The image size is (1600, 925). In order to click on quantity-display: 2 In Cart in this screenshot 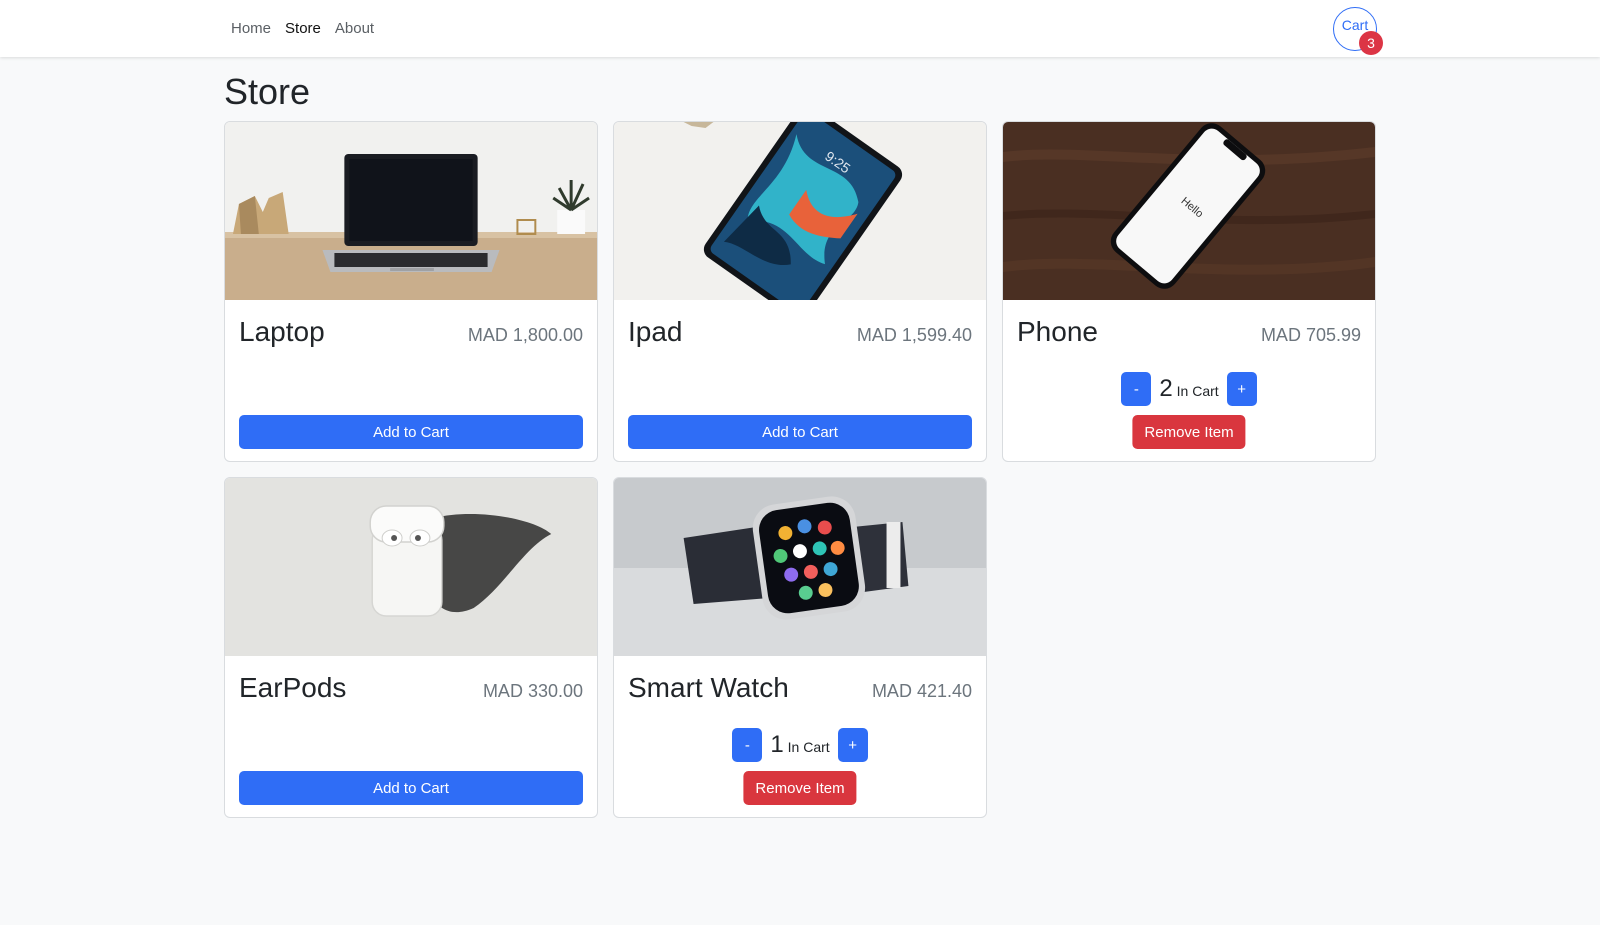, I will do `click(1188, 389)`.